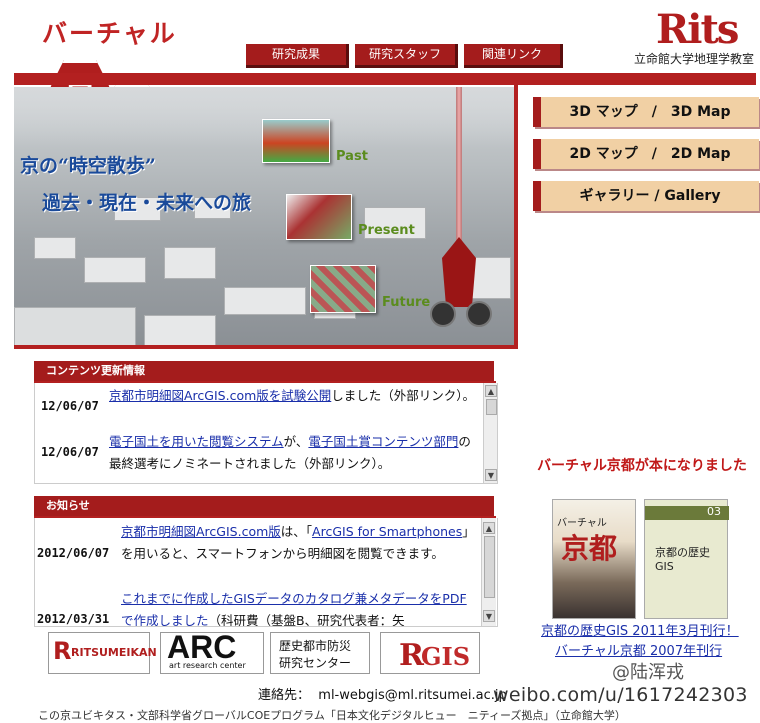 The height and width of the screenshot is (723, 760). What do you see at coordinates (646, 154) in the screenshot?
I see `menu-2d-map: 2D マップ / 2D Map` at bounding box center [646, 154].